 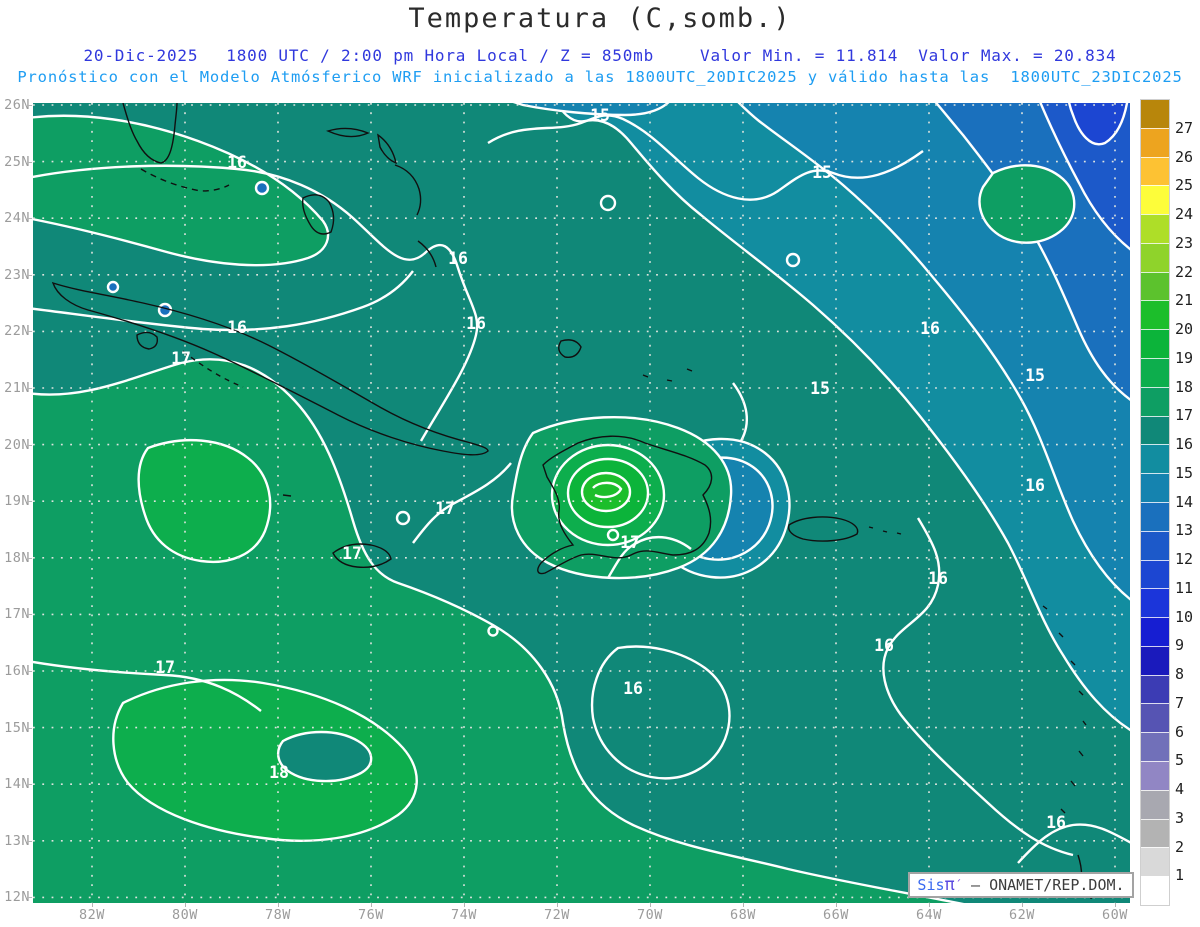 I want to click on lon-axis-label: 80W, so click(x=185, y=915).